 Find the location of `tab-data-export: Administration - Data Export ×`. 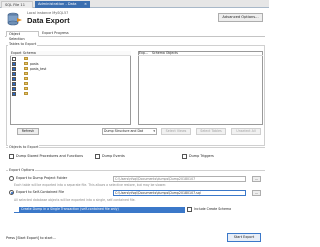

tab-data-export: Administration - Data Export × is located at coordinates (62, 6).